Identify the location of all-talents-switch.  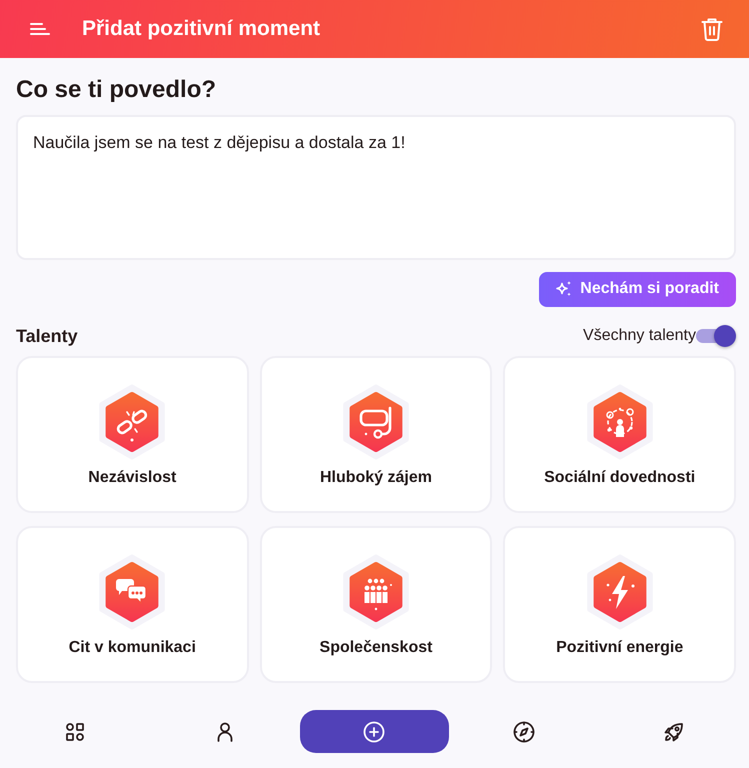
(716, 336).